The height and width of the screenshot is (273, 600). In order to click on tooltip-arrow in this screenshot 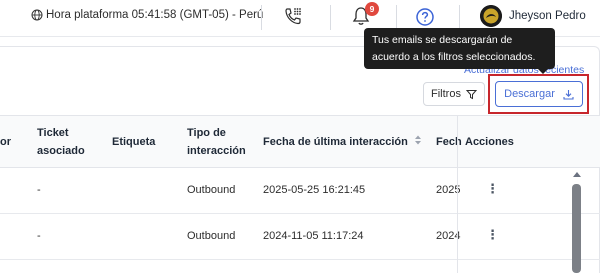, I will do `click(543, 71)`.